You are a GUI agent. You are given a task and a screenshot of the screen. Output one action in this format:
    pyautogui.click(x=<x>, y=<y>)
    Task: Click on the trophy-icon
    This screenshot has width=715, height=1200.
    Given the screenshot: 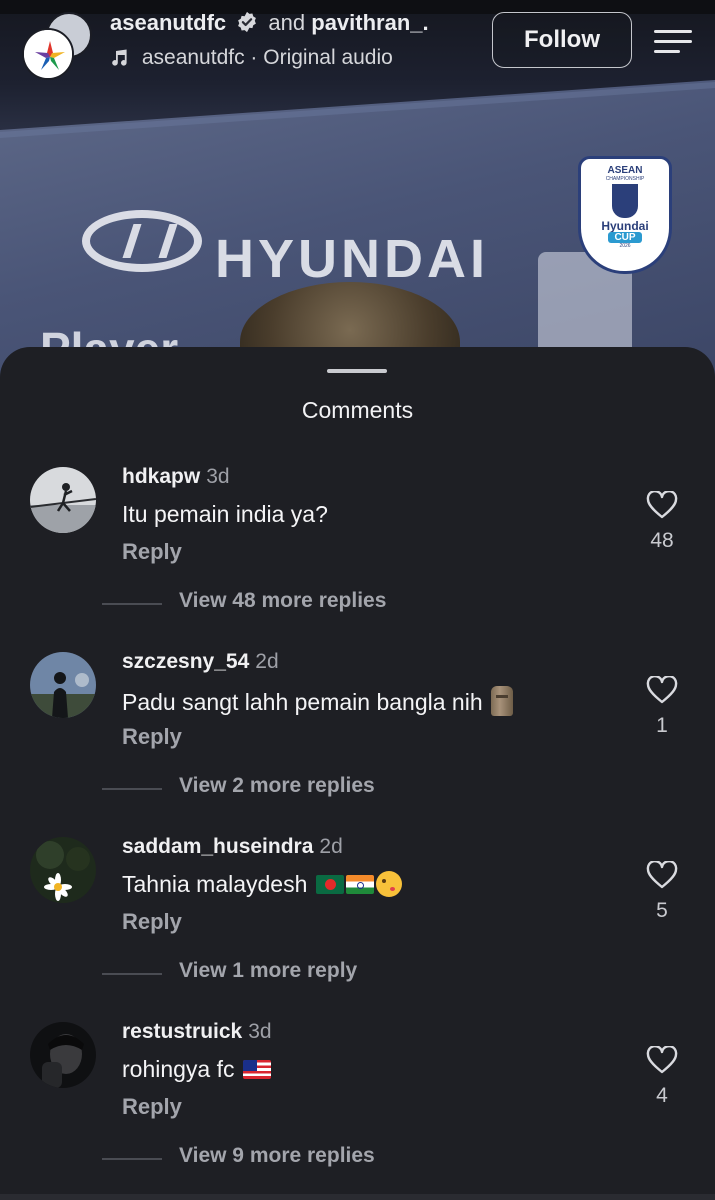 What is the action you would take?
    pyautogui.click(x=625, y=201)
    